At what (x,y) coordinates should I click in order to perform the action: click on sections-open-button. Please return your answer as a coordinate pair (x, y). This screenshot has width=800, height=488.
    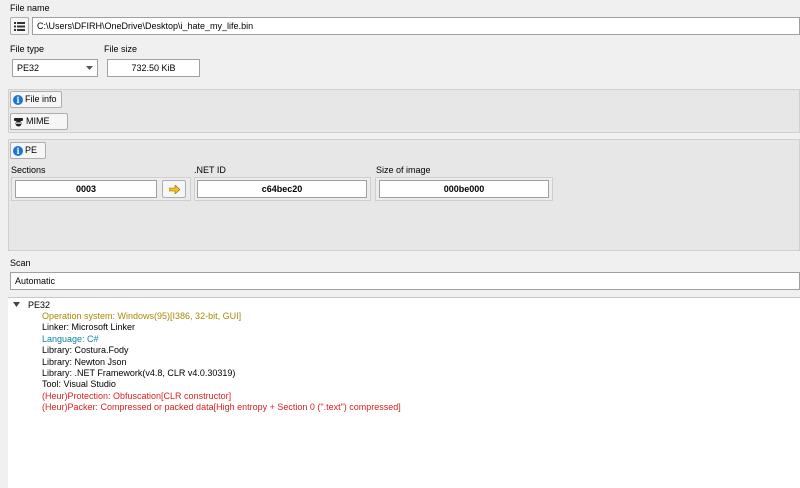
    Looking at the image, I should click on (174, 189).